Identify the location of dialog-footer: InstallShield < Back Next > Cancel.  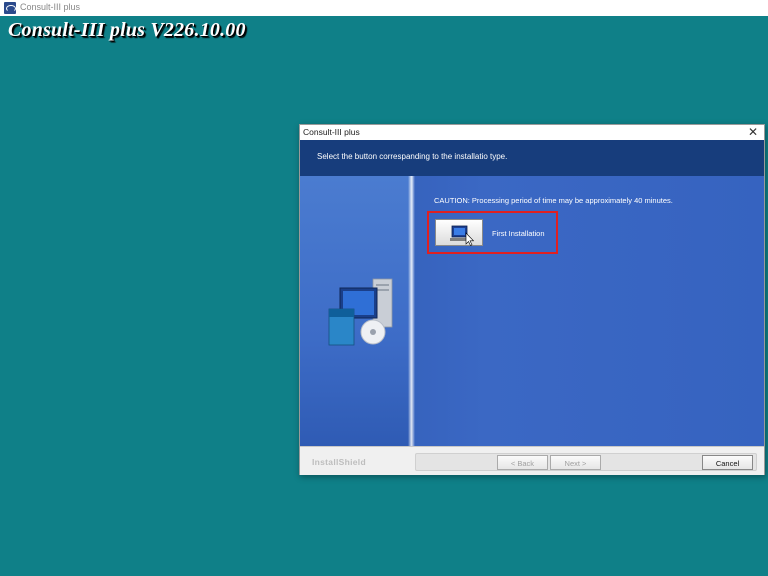
(532, 460).